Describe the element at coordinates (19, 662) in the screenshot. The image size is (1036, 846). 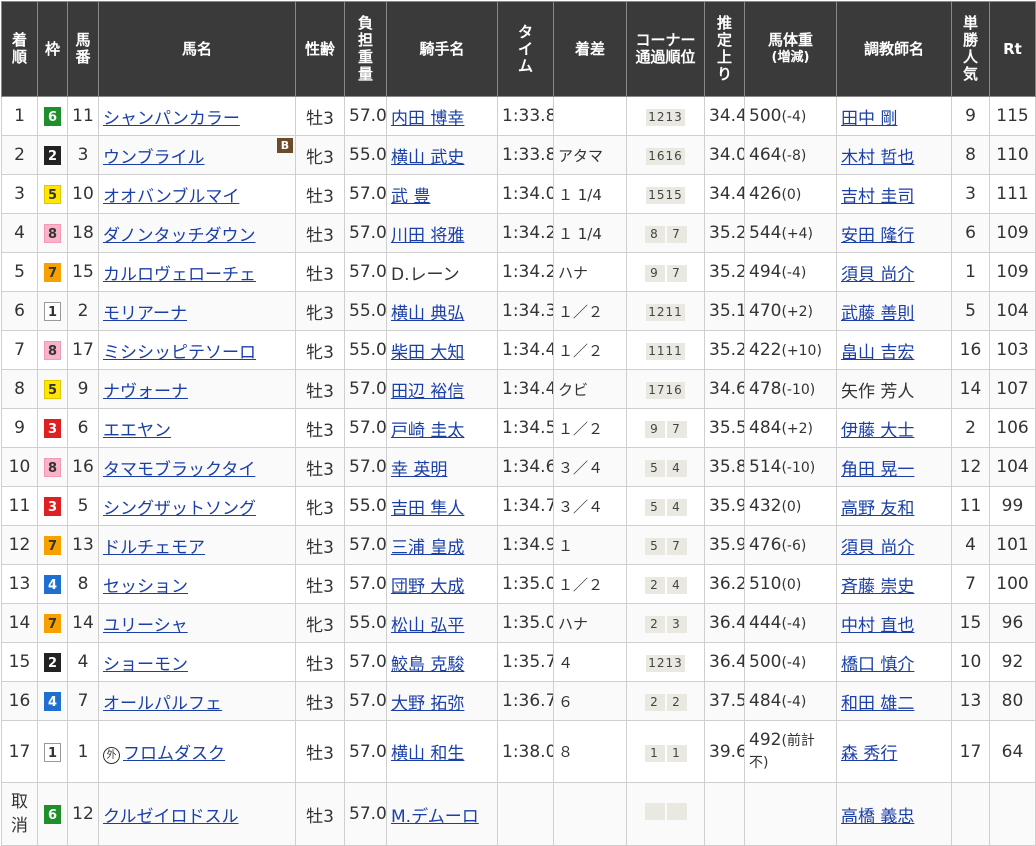
I see `rank: 15` at that location.